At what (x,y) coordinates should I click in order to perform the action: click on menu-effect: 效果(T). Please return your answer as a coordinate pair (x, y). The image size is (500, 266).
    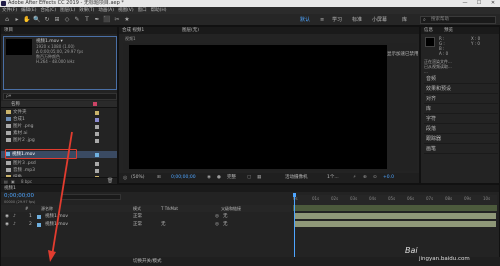
    Looking at the image, I should click on (86, 10).